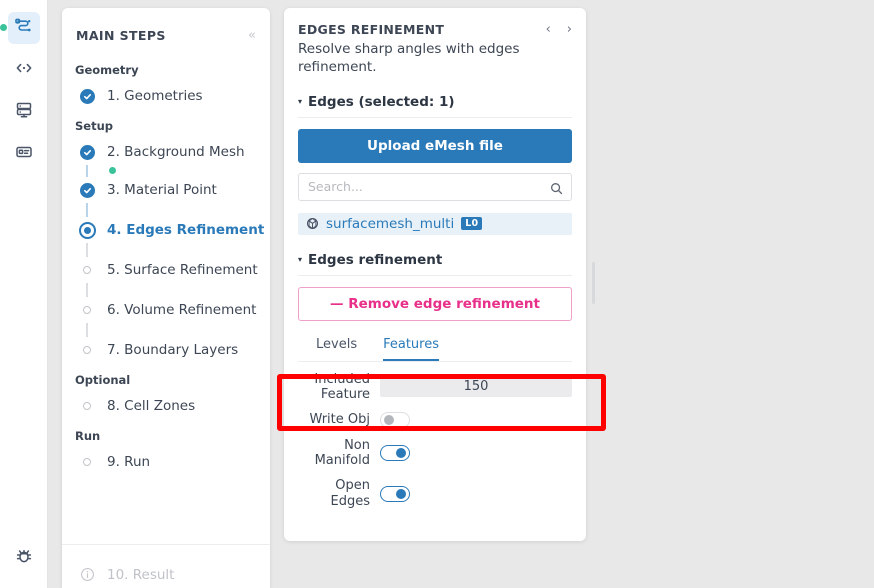 The image size is (874, 588). What do you see at coordinates (569, 29) in the screenshot?
I see `next-step-icon: ›` at bounding box center [569, 29].